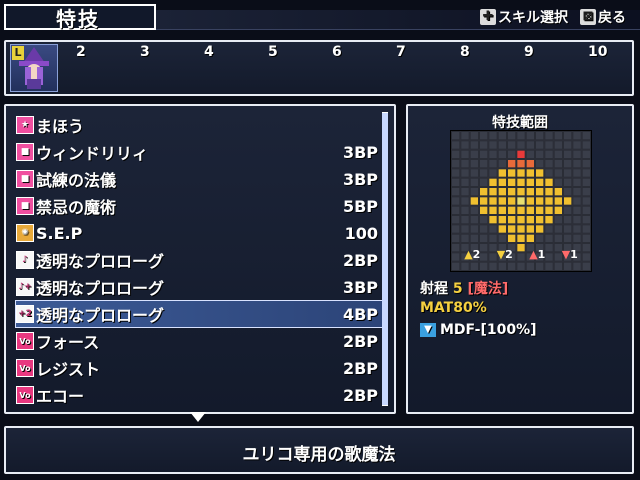  Describe the element at coordinates (465, 52) in the screenshot. I see `party-slot-8: 8` at that location.